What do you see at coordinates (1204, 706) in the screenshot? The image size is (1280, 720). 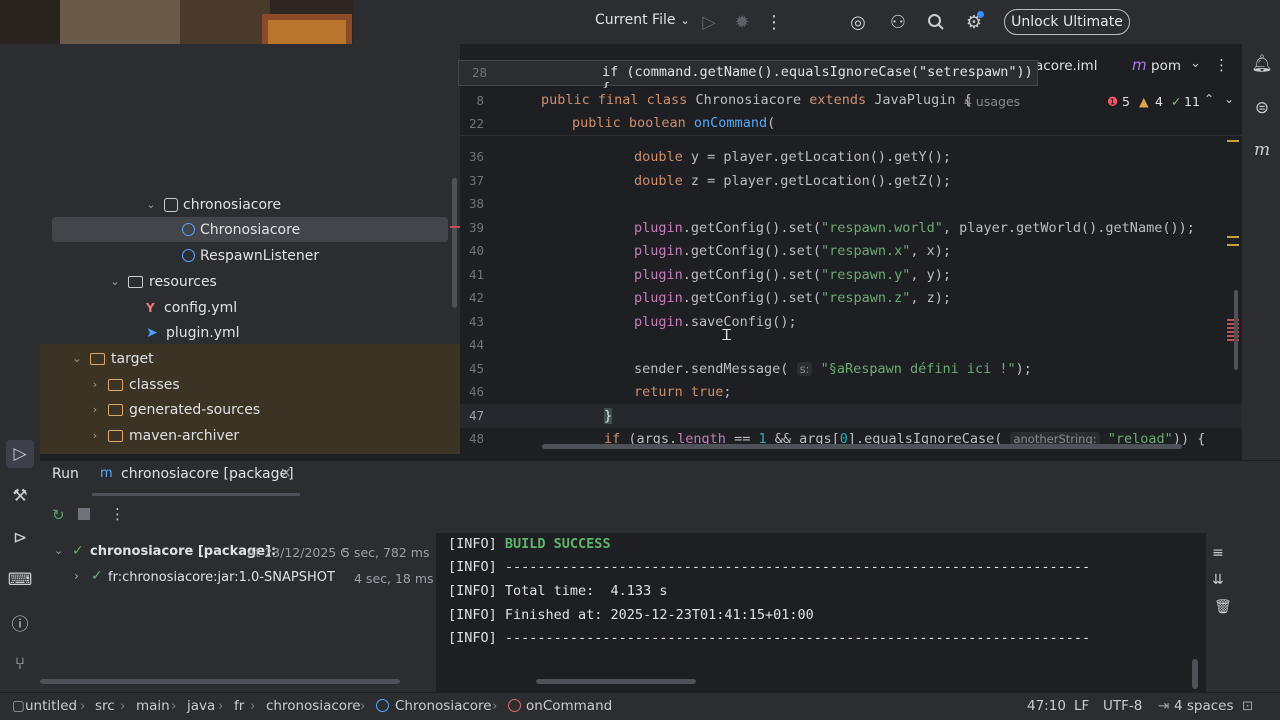 I see `indent-setting: 4 spaces` at bounding box center [1204, 706].